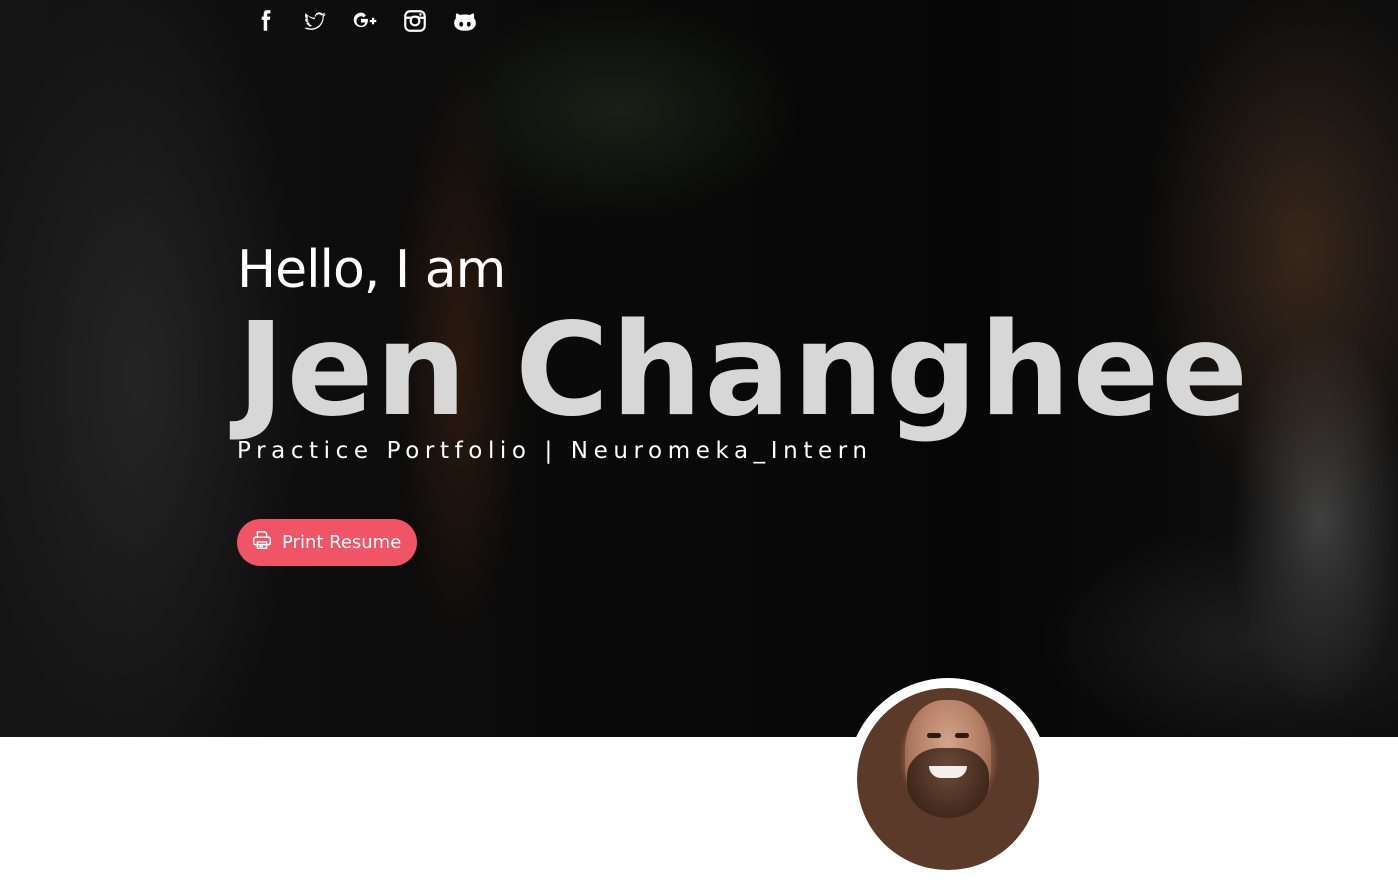 This screenshot has width=1398, height=880. I want to click on print-resume-label: Print Resume, so click(342, 542).